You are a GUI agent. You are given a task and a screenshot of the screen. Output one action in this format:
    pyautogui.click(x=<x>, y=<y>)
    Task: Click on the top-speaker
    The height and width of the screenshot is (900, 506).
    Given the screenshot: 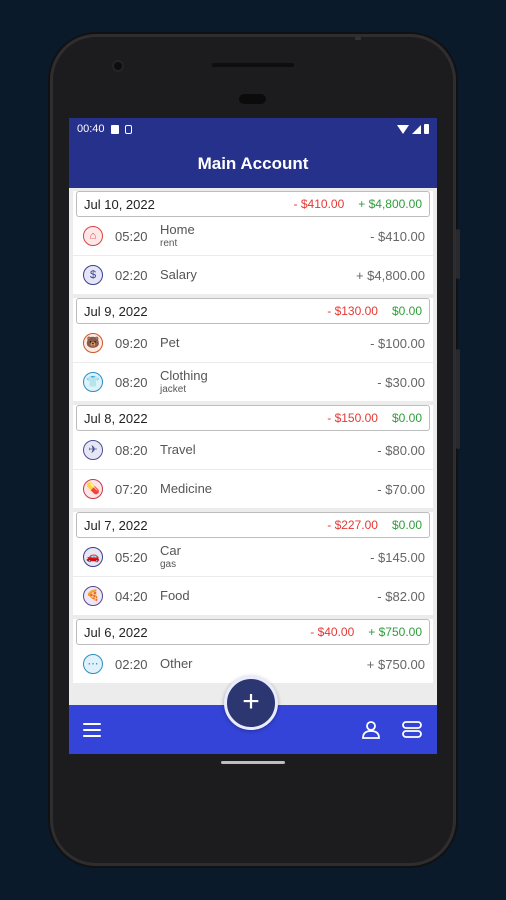 What is the action you would take?
    pyautogui.click(x=253, y=65)
    